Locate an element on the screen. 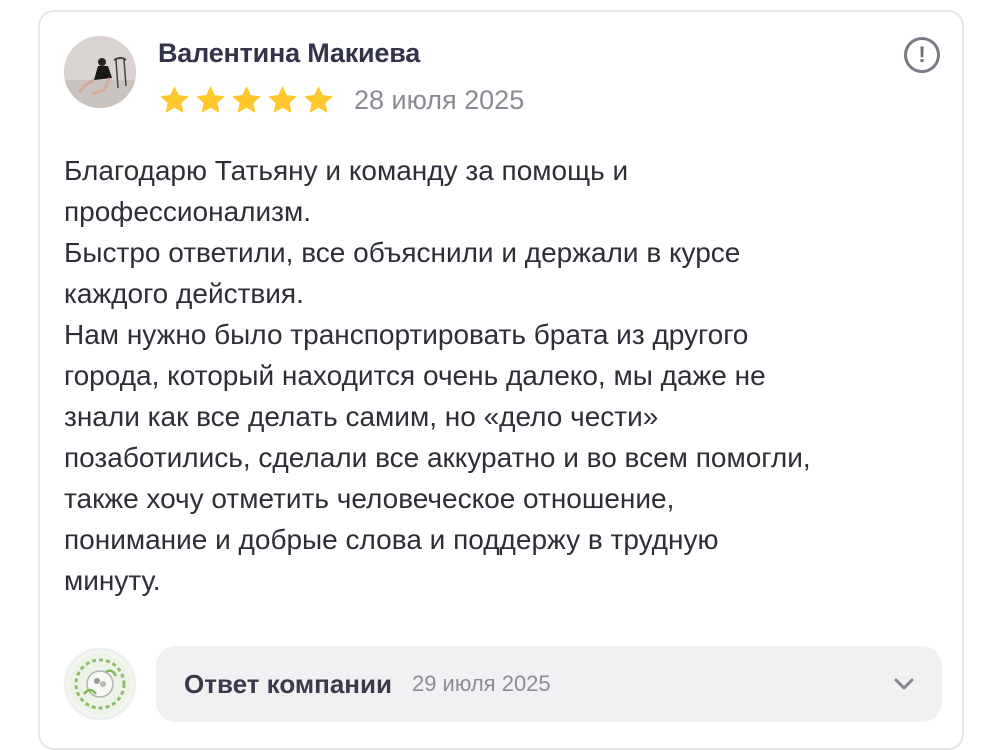  company-logo is located at coordinates (100, 684).